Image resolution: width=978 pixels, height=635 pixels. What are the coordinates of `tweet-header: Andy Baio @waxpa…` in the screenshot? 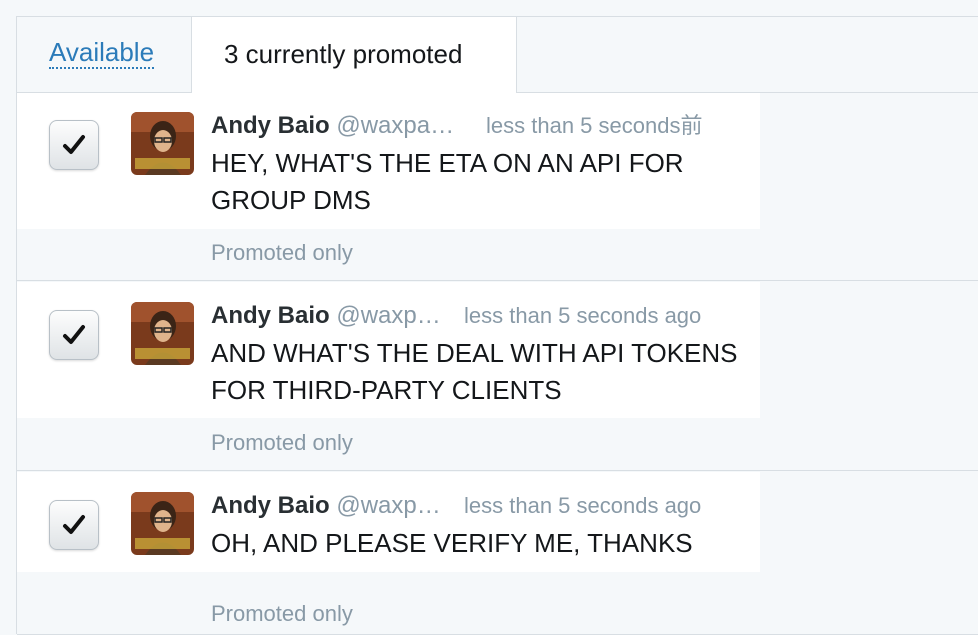 It's located at (332, 126).